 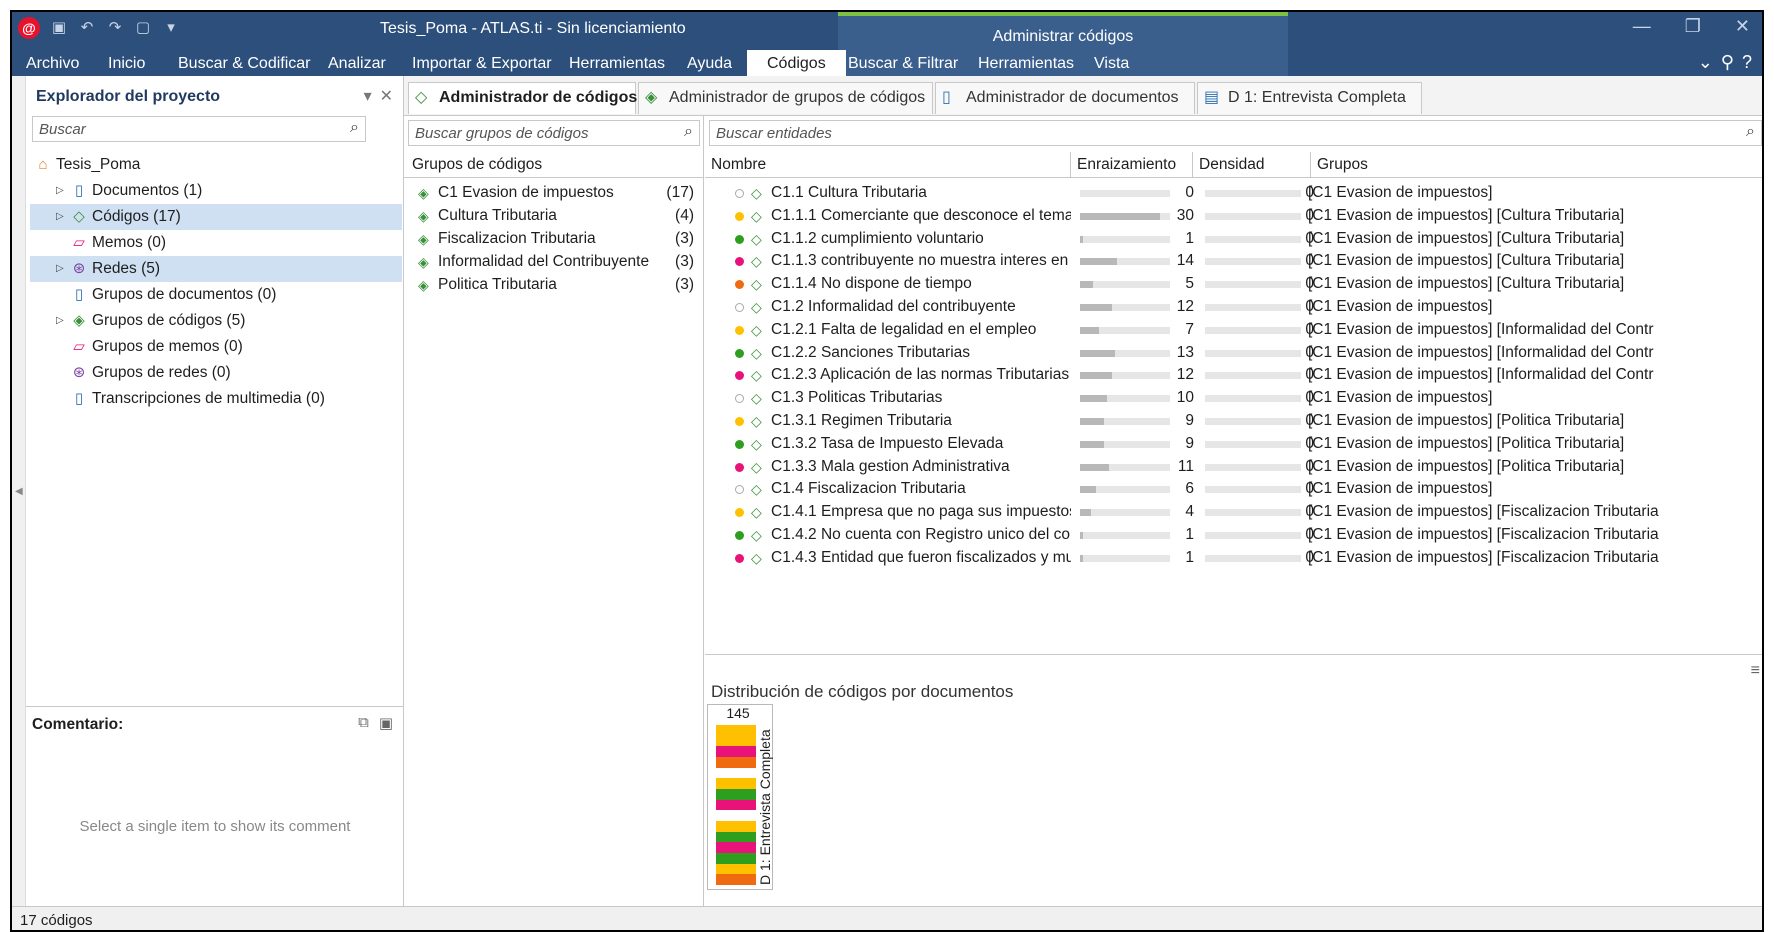 I want to click on menu-icon: ≡, so click(x=1755, y=671).